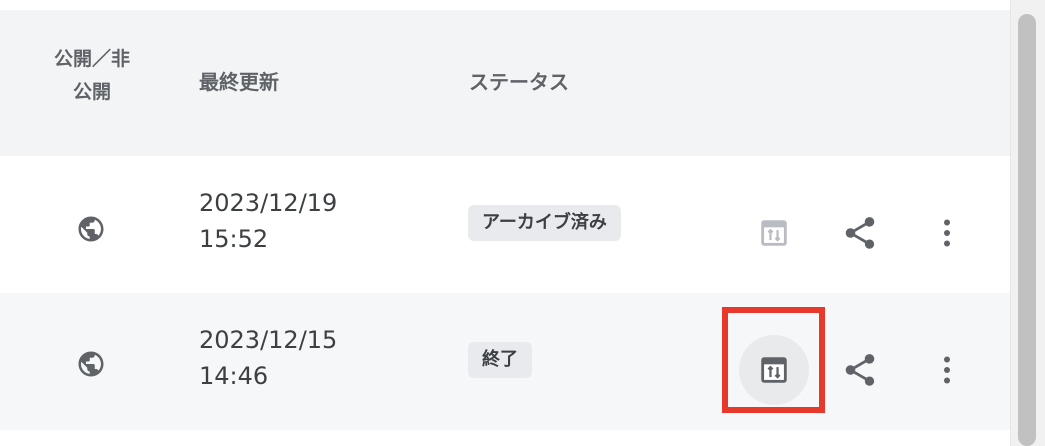  Describe the element at coordinates (91, 92) in the screenshot. I see `column-header-visibility-line2: 公開` at that location.